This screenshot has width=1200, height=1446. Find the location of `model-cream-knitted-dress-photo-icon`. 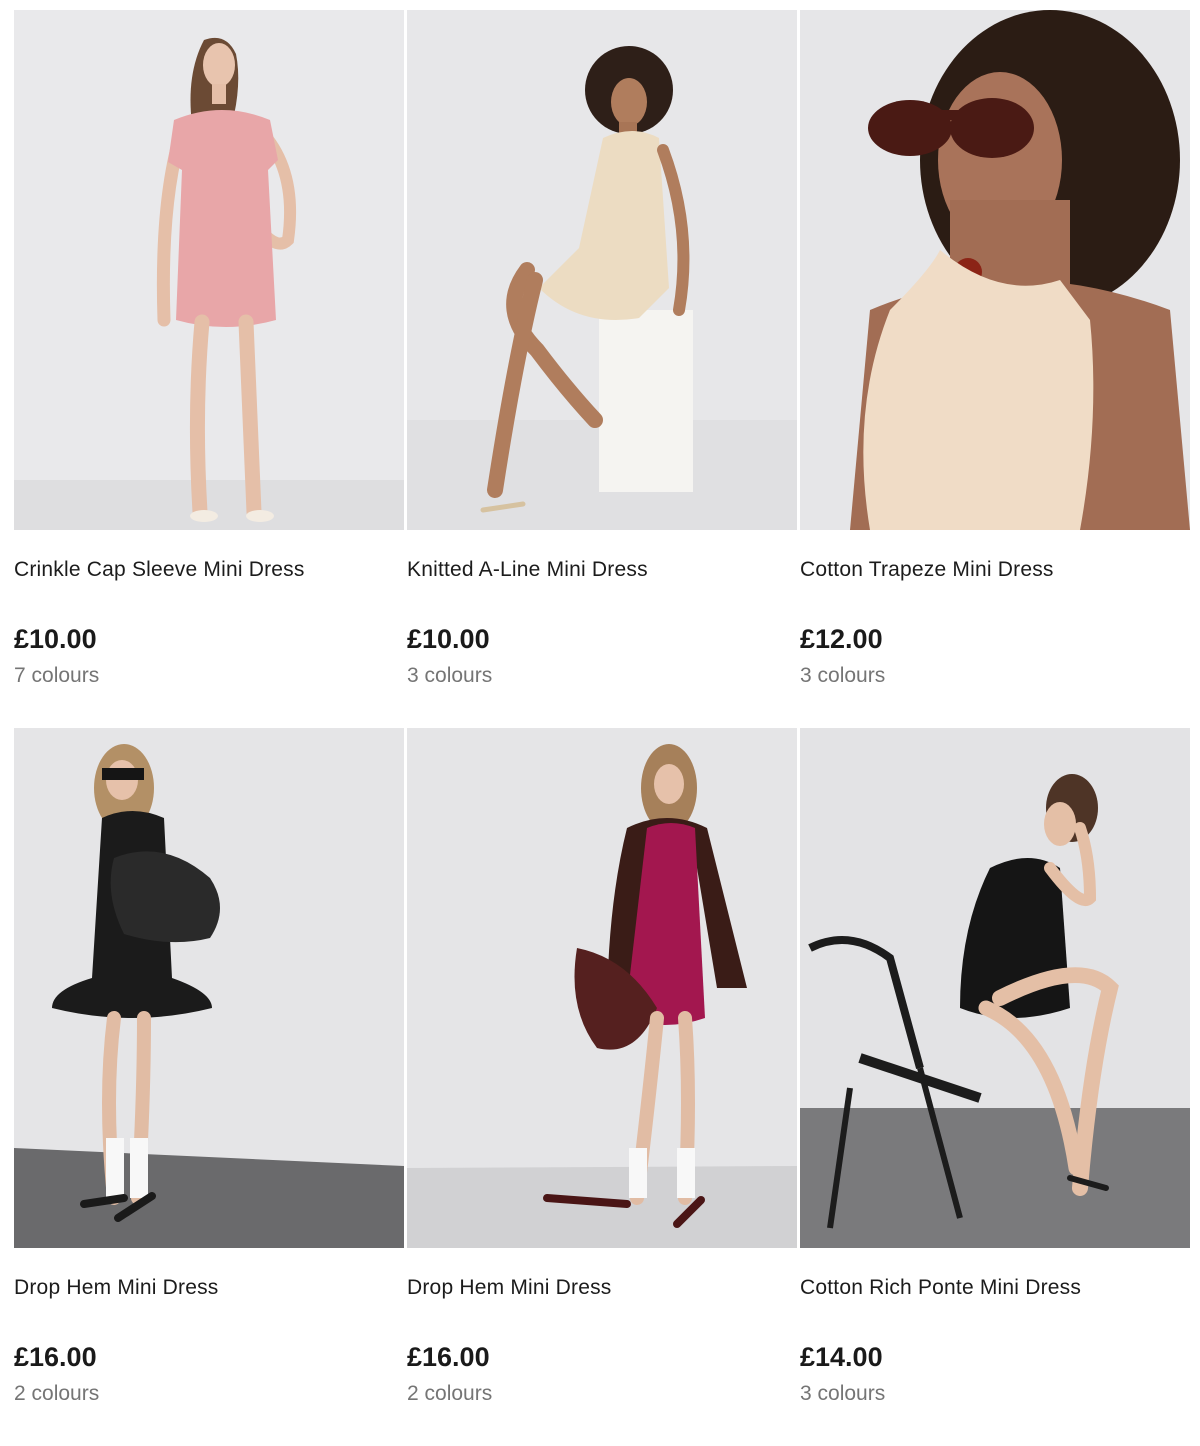

model-cream-knitted-dress-photo-icon is located at coordinates (602, 270).